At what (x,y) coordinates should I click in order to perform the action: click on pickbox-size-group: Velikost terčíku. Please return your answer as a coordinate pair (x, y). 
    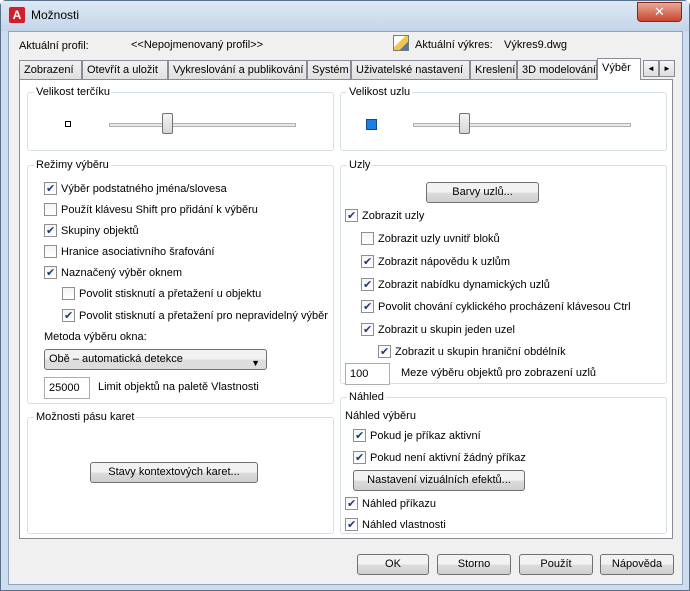
    Looking at the image, I should click on (180, 118).